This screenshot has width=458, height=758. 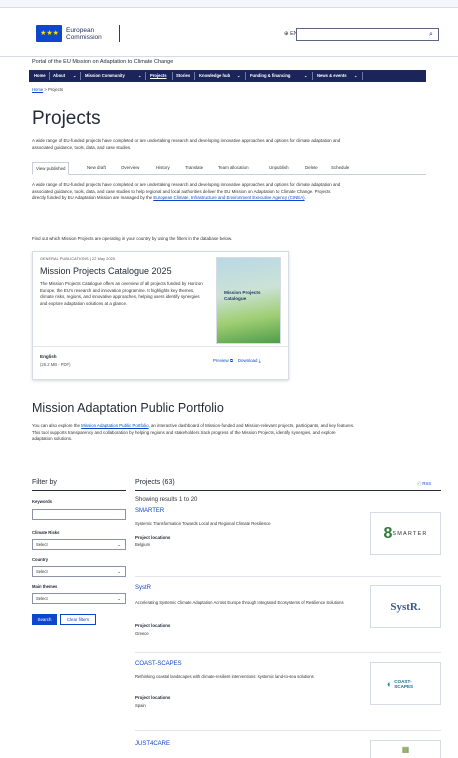 I want to click on projects-heading-rule, so click(x=288, y=490).